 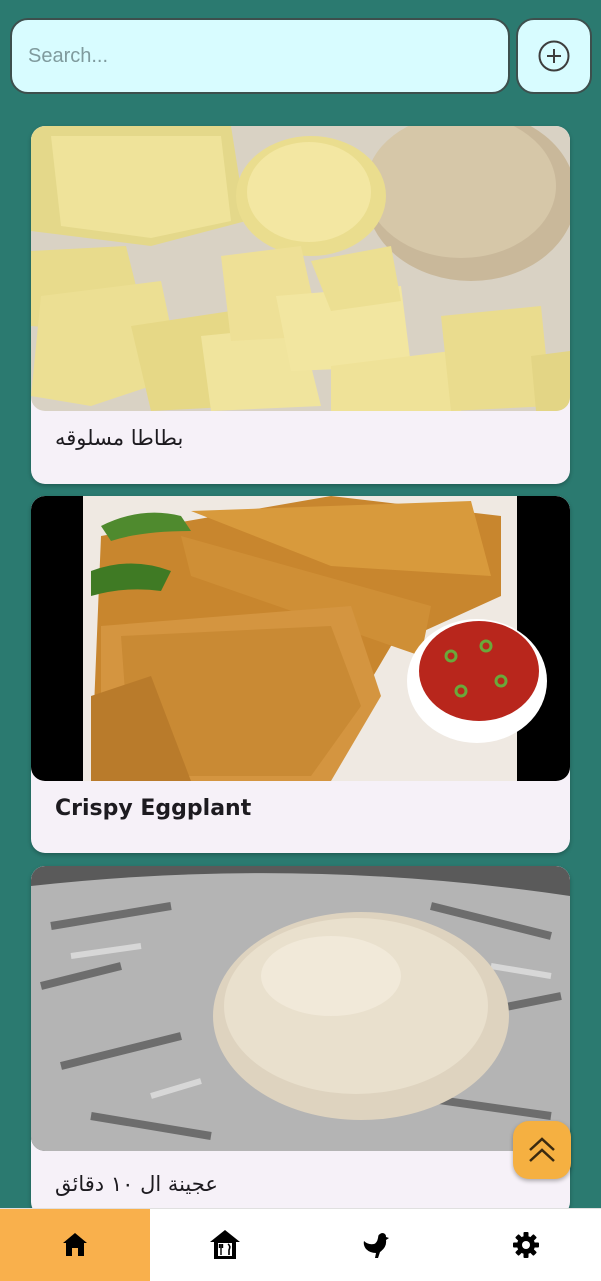 I want to click on bottom-nav, so click(x=300, y=1244).